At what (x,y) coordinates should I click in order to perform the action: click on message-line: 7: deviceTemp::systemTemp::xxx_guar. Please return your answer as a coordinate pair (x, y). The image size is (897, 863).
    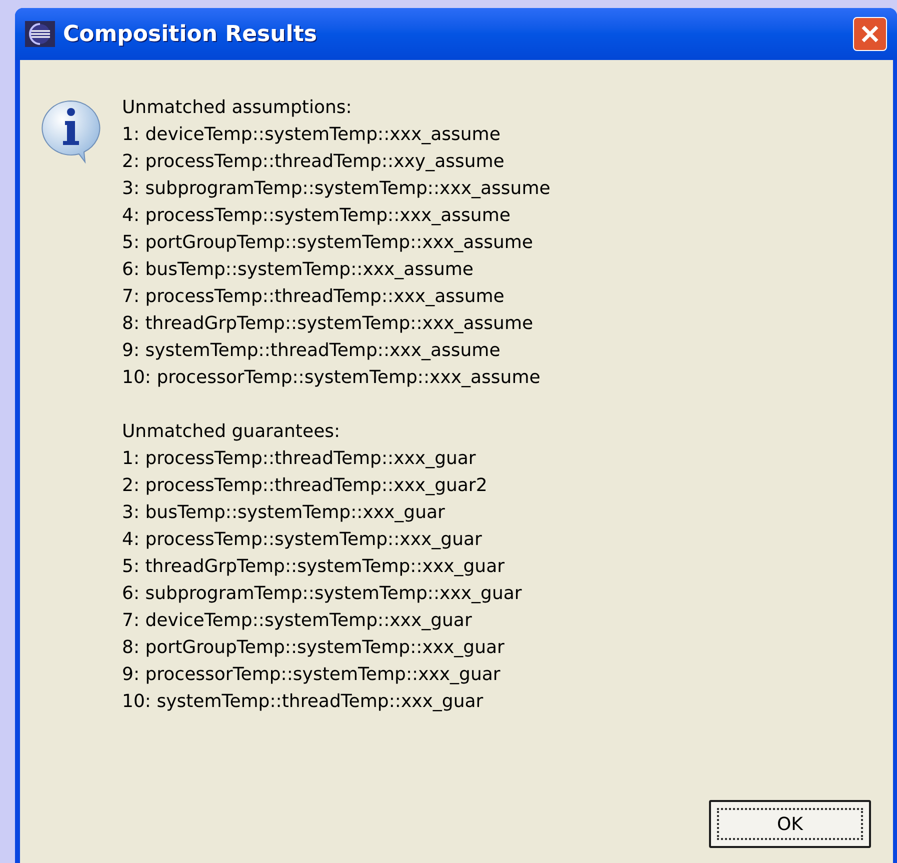
    Looking at the image, I should click on (297, 621).